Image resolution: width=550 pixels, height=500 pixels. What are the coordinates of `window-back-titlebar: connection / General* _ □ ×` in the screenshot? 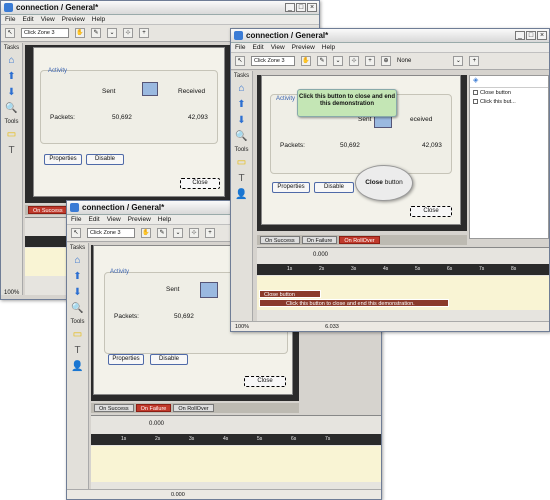 It's located at (160, 8).